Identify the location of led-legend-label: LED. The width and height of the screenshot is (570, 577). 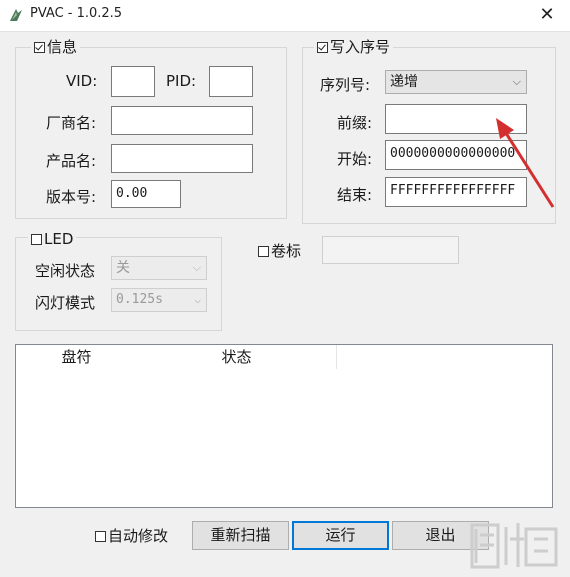
(59, 239).